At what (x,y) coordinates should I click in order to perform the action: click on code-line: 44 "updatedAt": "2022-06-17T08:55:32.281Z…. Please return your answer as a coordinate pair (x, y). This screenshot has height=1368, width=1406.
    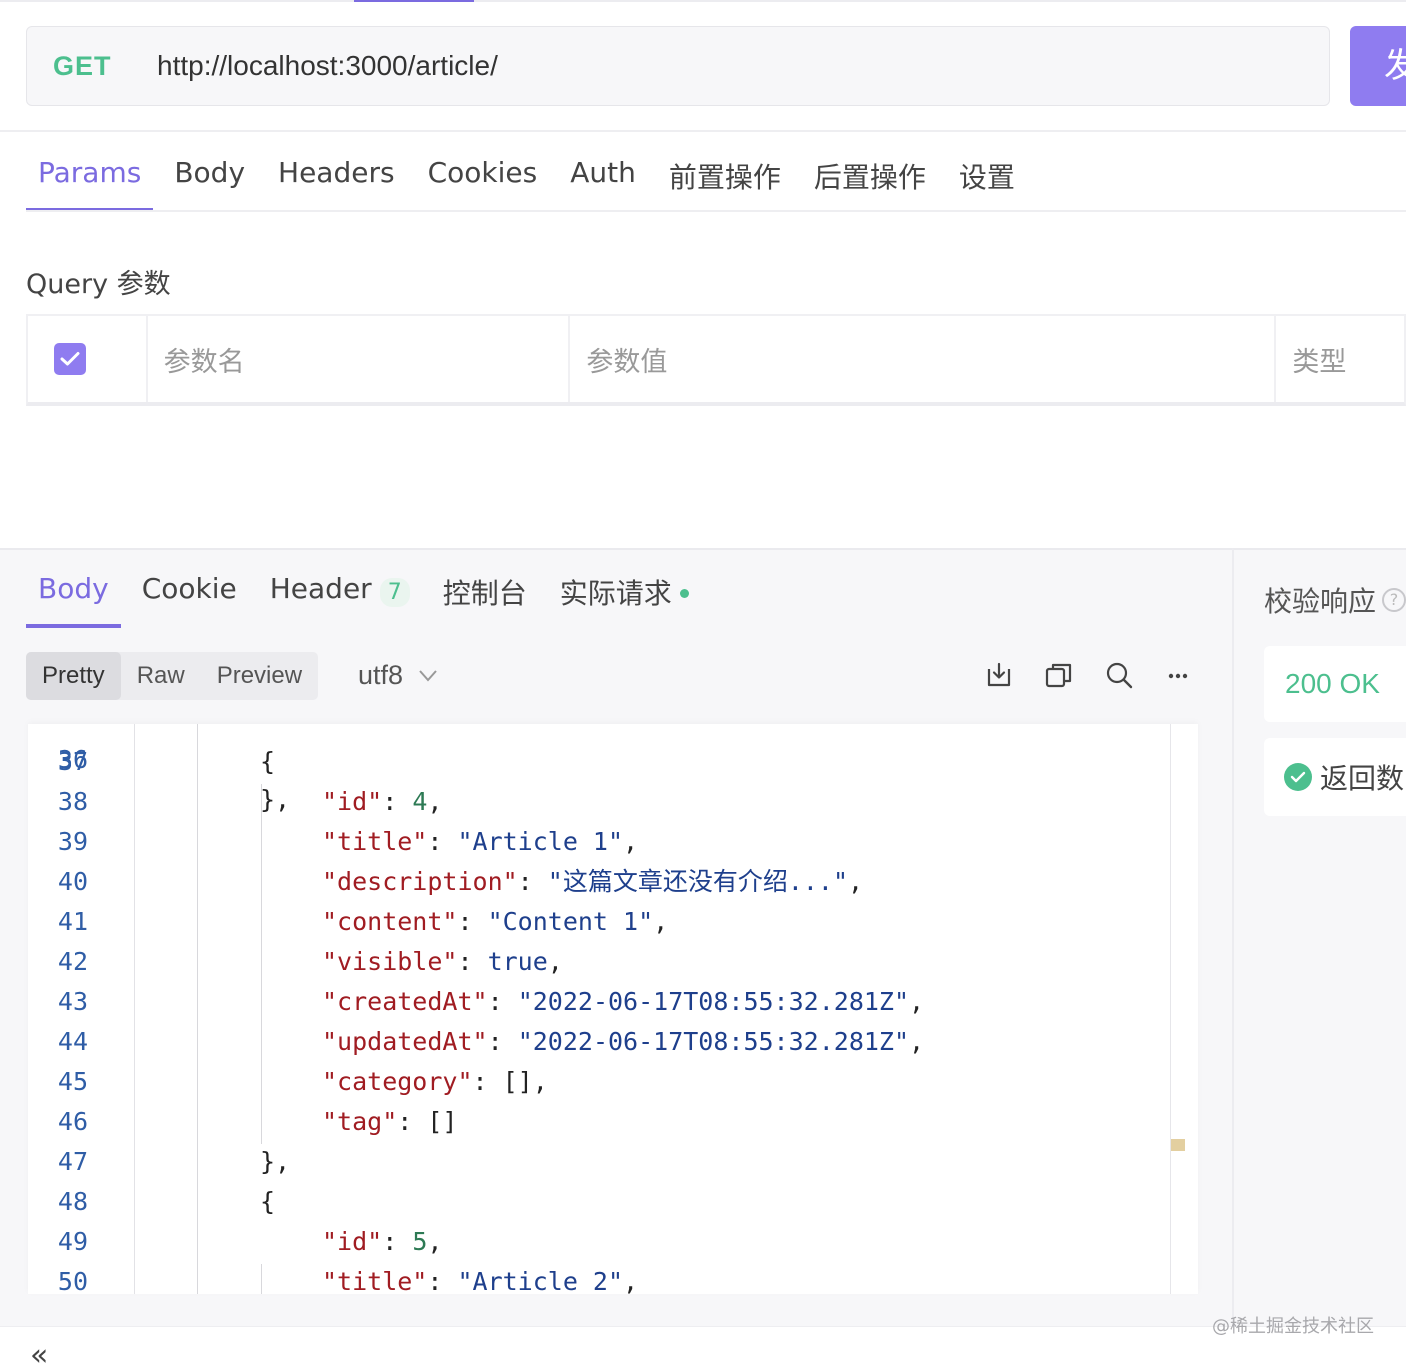
    Looking at the image, I should click on (598, 1042).